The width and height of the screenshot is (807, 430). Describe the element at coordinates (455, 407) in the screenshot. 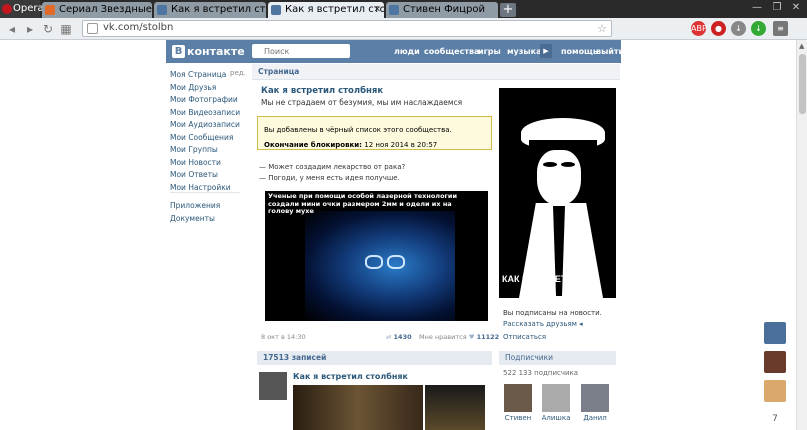

I see `post2-image-small` at that location.